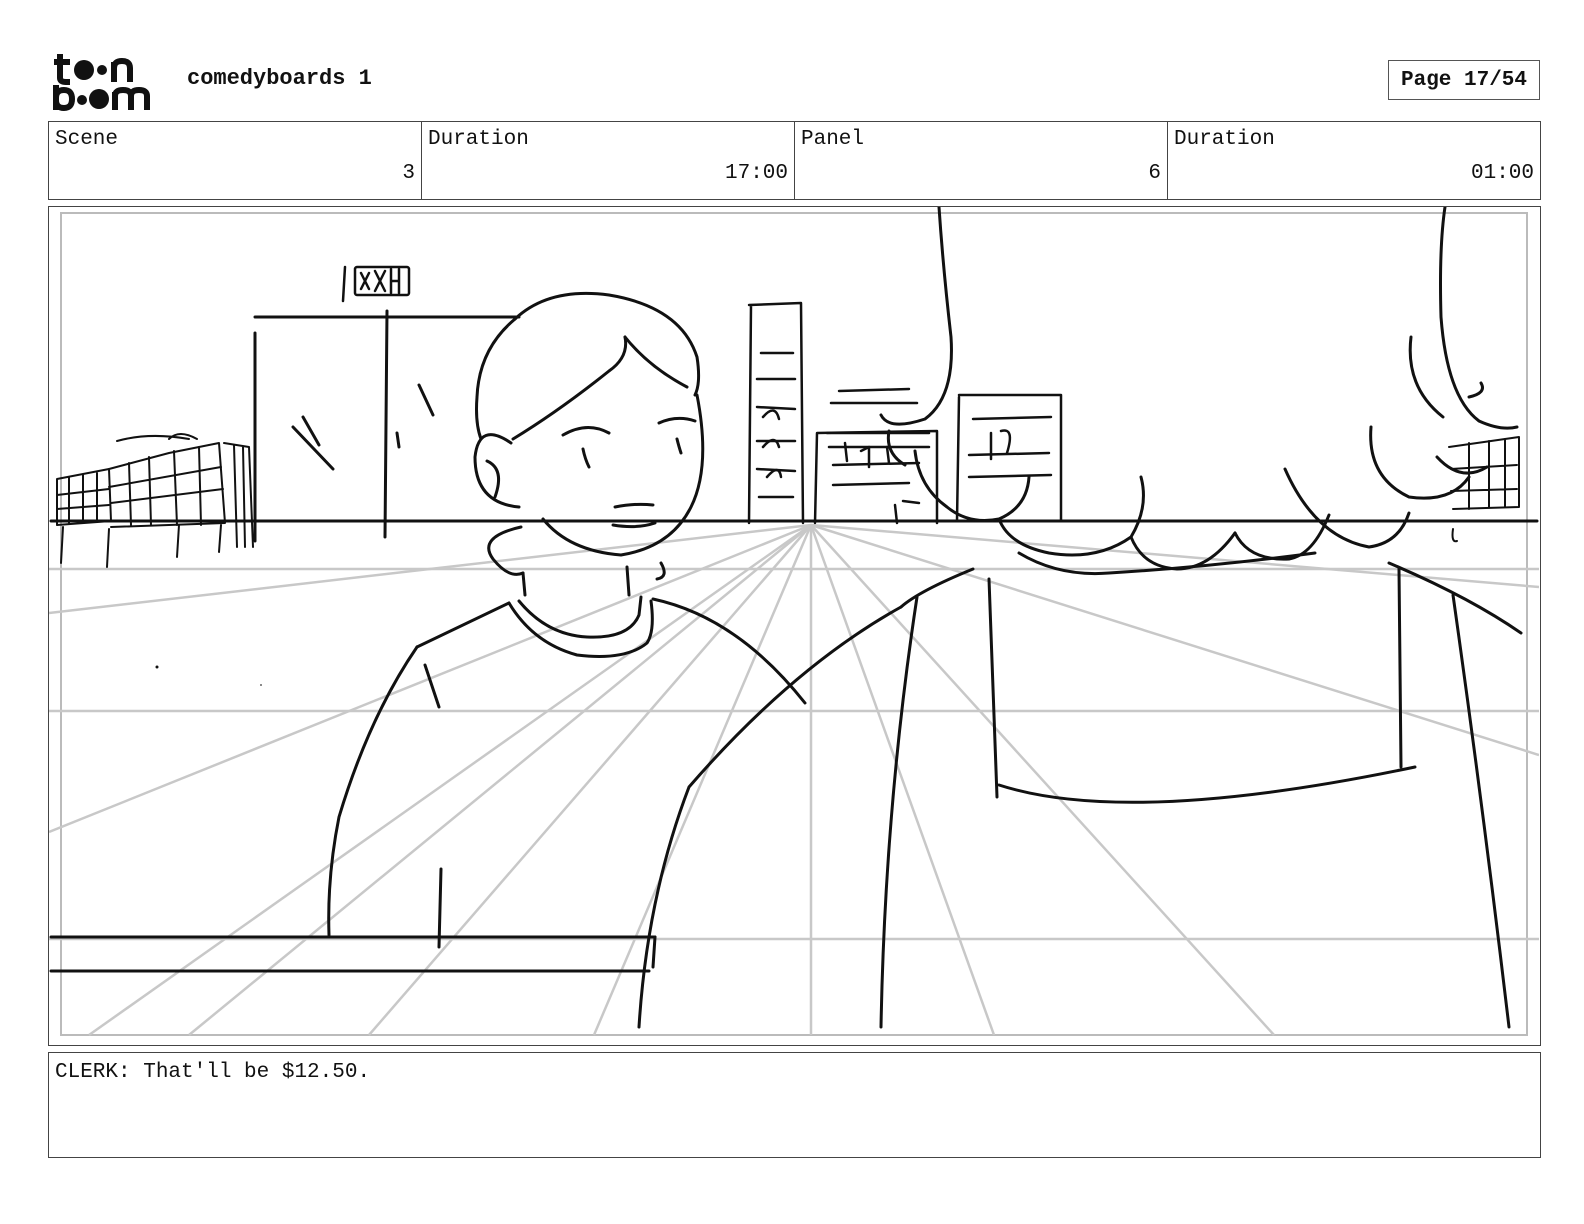 This screenshot has width=1584, height=1224. Describe the element at coordinates (756, 173) in the screenshot. I see `scene-duration-value: 17:00` at that location.